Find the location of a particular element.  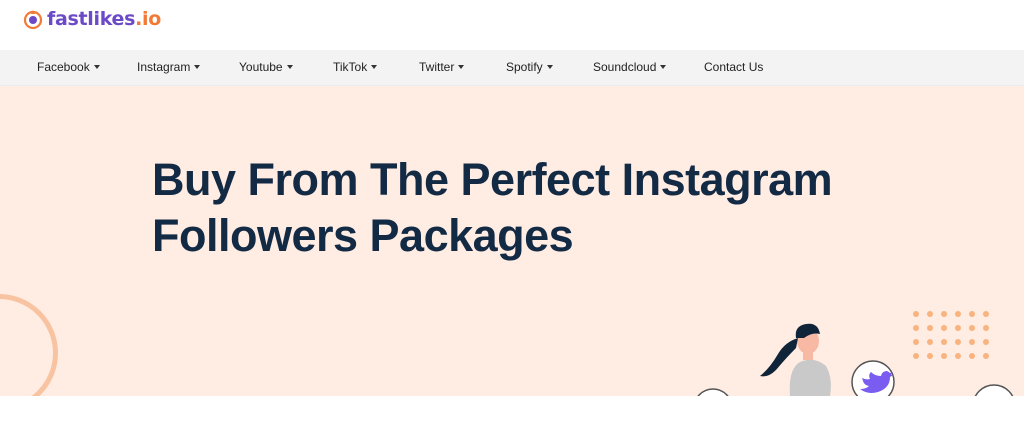

nav-item-label: Twitter is located at coordinates (437, 67).